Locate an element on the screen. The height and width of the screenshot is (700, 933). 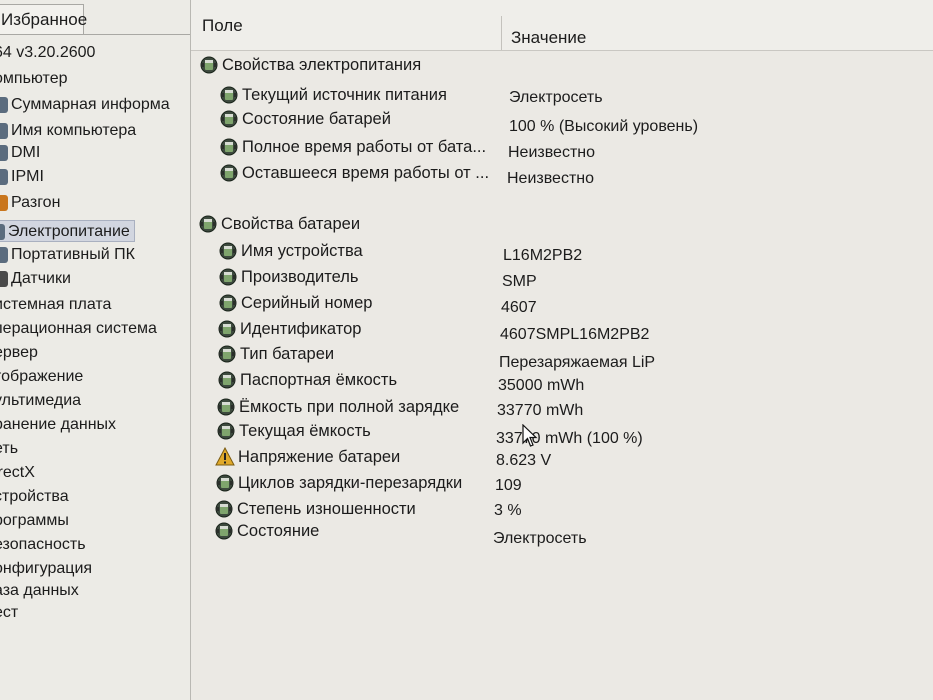
property-row: Состояние is located at coordinates (266, 530).